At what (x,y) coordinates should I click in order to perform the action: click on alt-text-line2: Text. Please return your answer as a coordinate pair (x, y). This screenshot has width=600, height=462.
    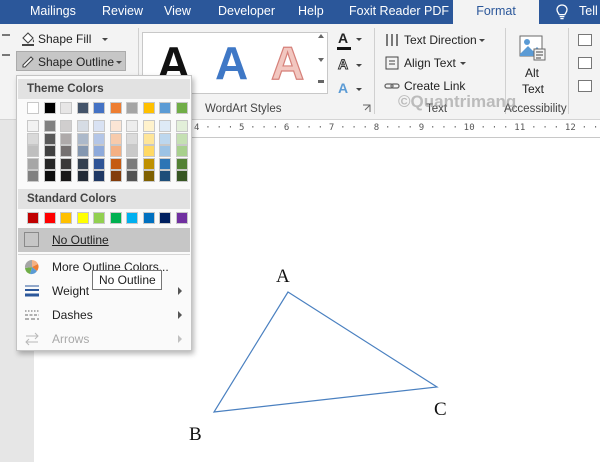
    Looking at the image, I should click on (533, 89).